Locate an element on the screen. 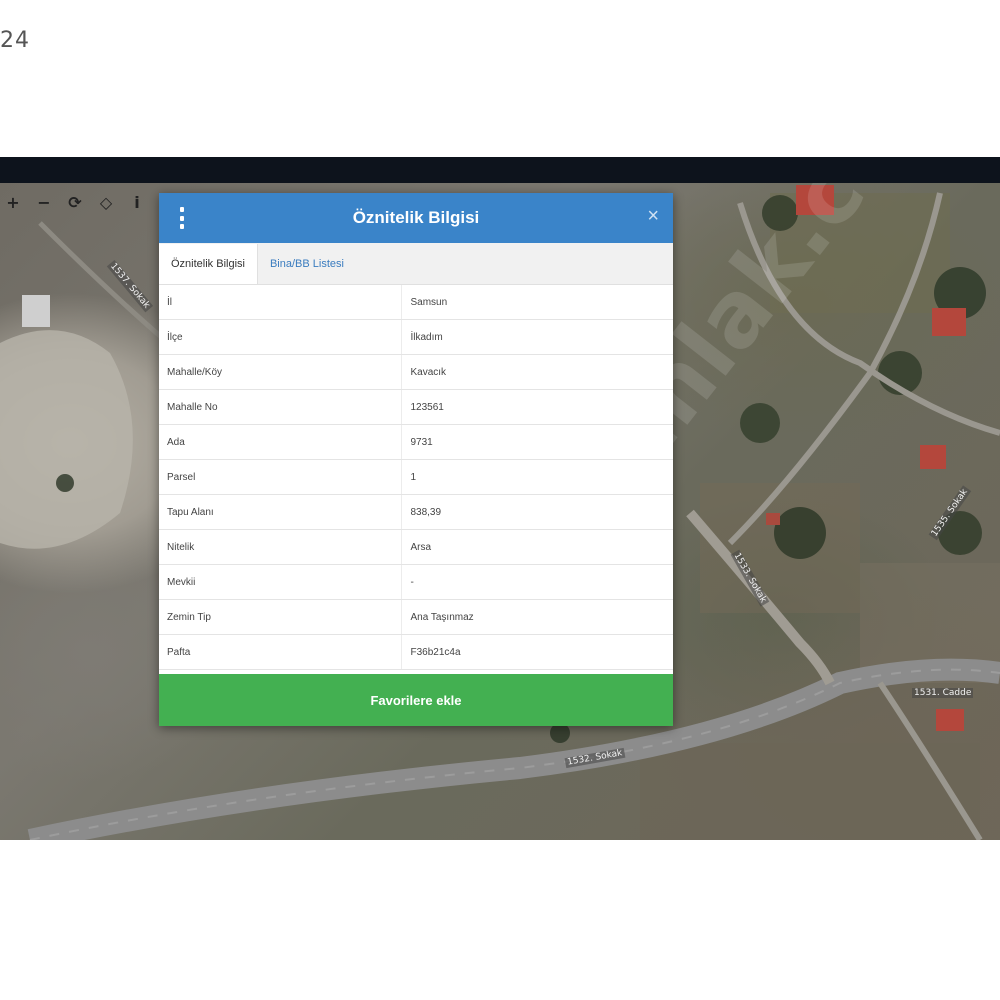  table-row: İlçe İlkadım is located at coordinates (416, 337).